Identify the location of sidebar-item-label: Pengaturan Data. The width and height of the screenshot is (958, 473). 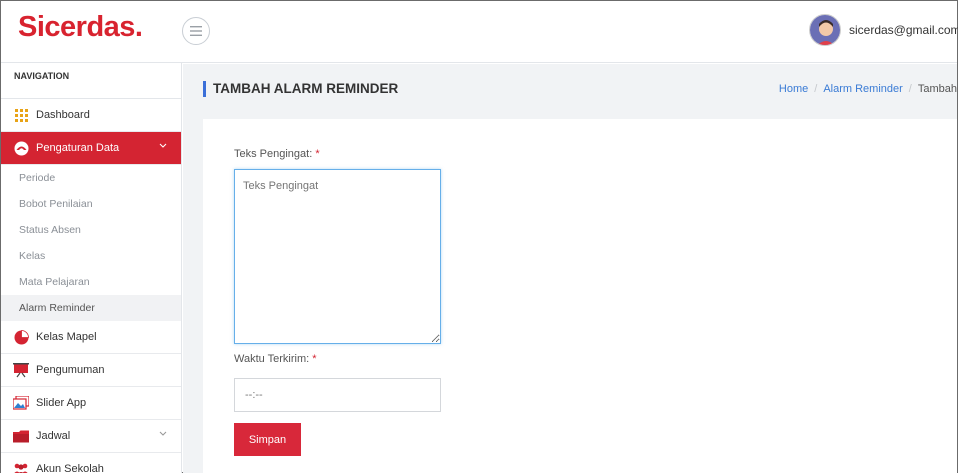
(78, 148).